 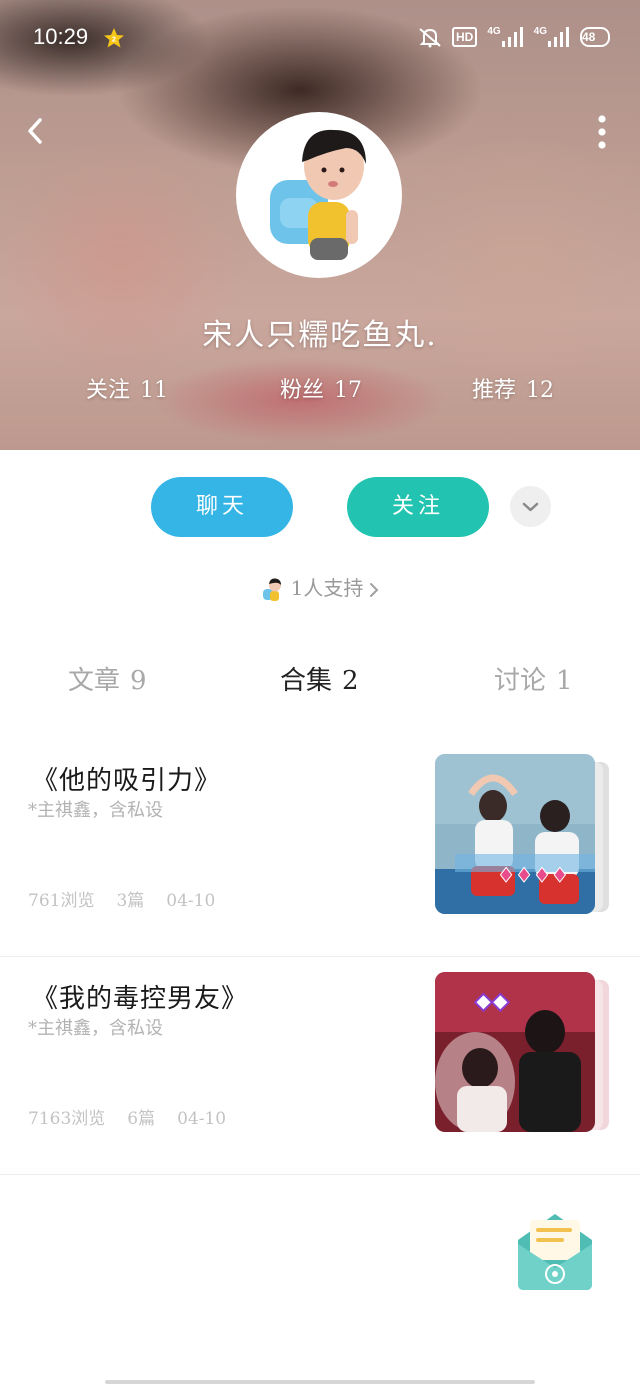 I want to click on stat-recommend-count: 12, so click(x=540, y=390).